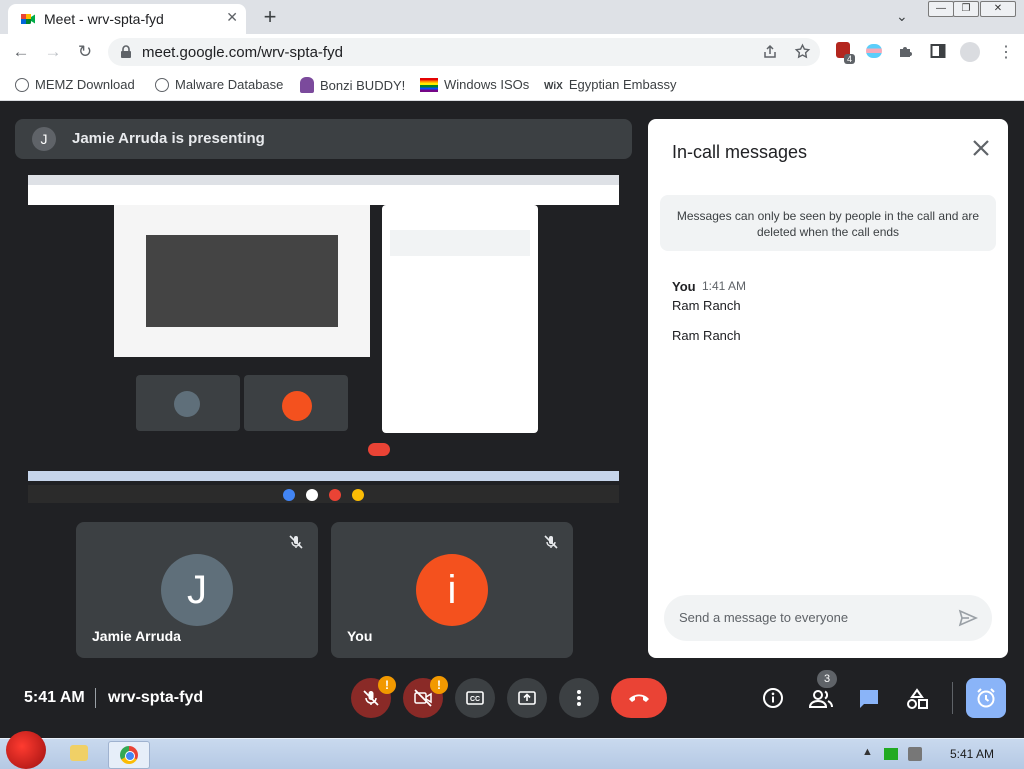 This screenshot has height=769, width=1024. What do you see at coordinates (553, 86) in the screenshot?
I see `wix-icon: WiX` at bounding box center [553, 86].